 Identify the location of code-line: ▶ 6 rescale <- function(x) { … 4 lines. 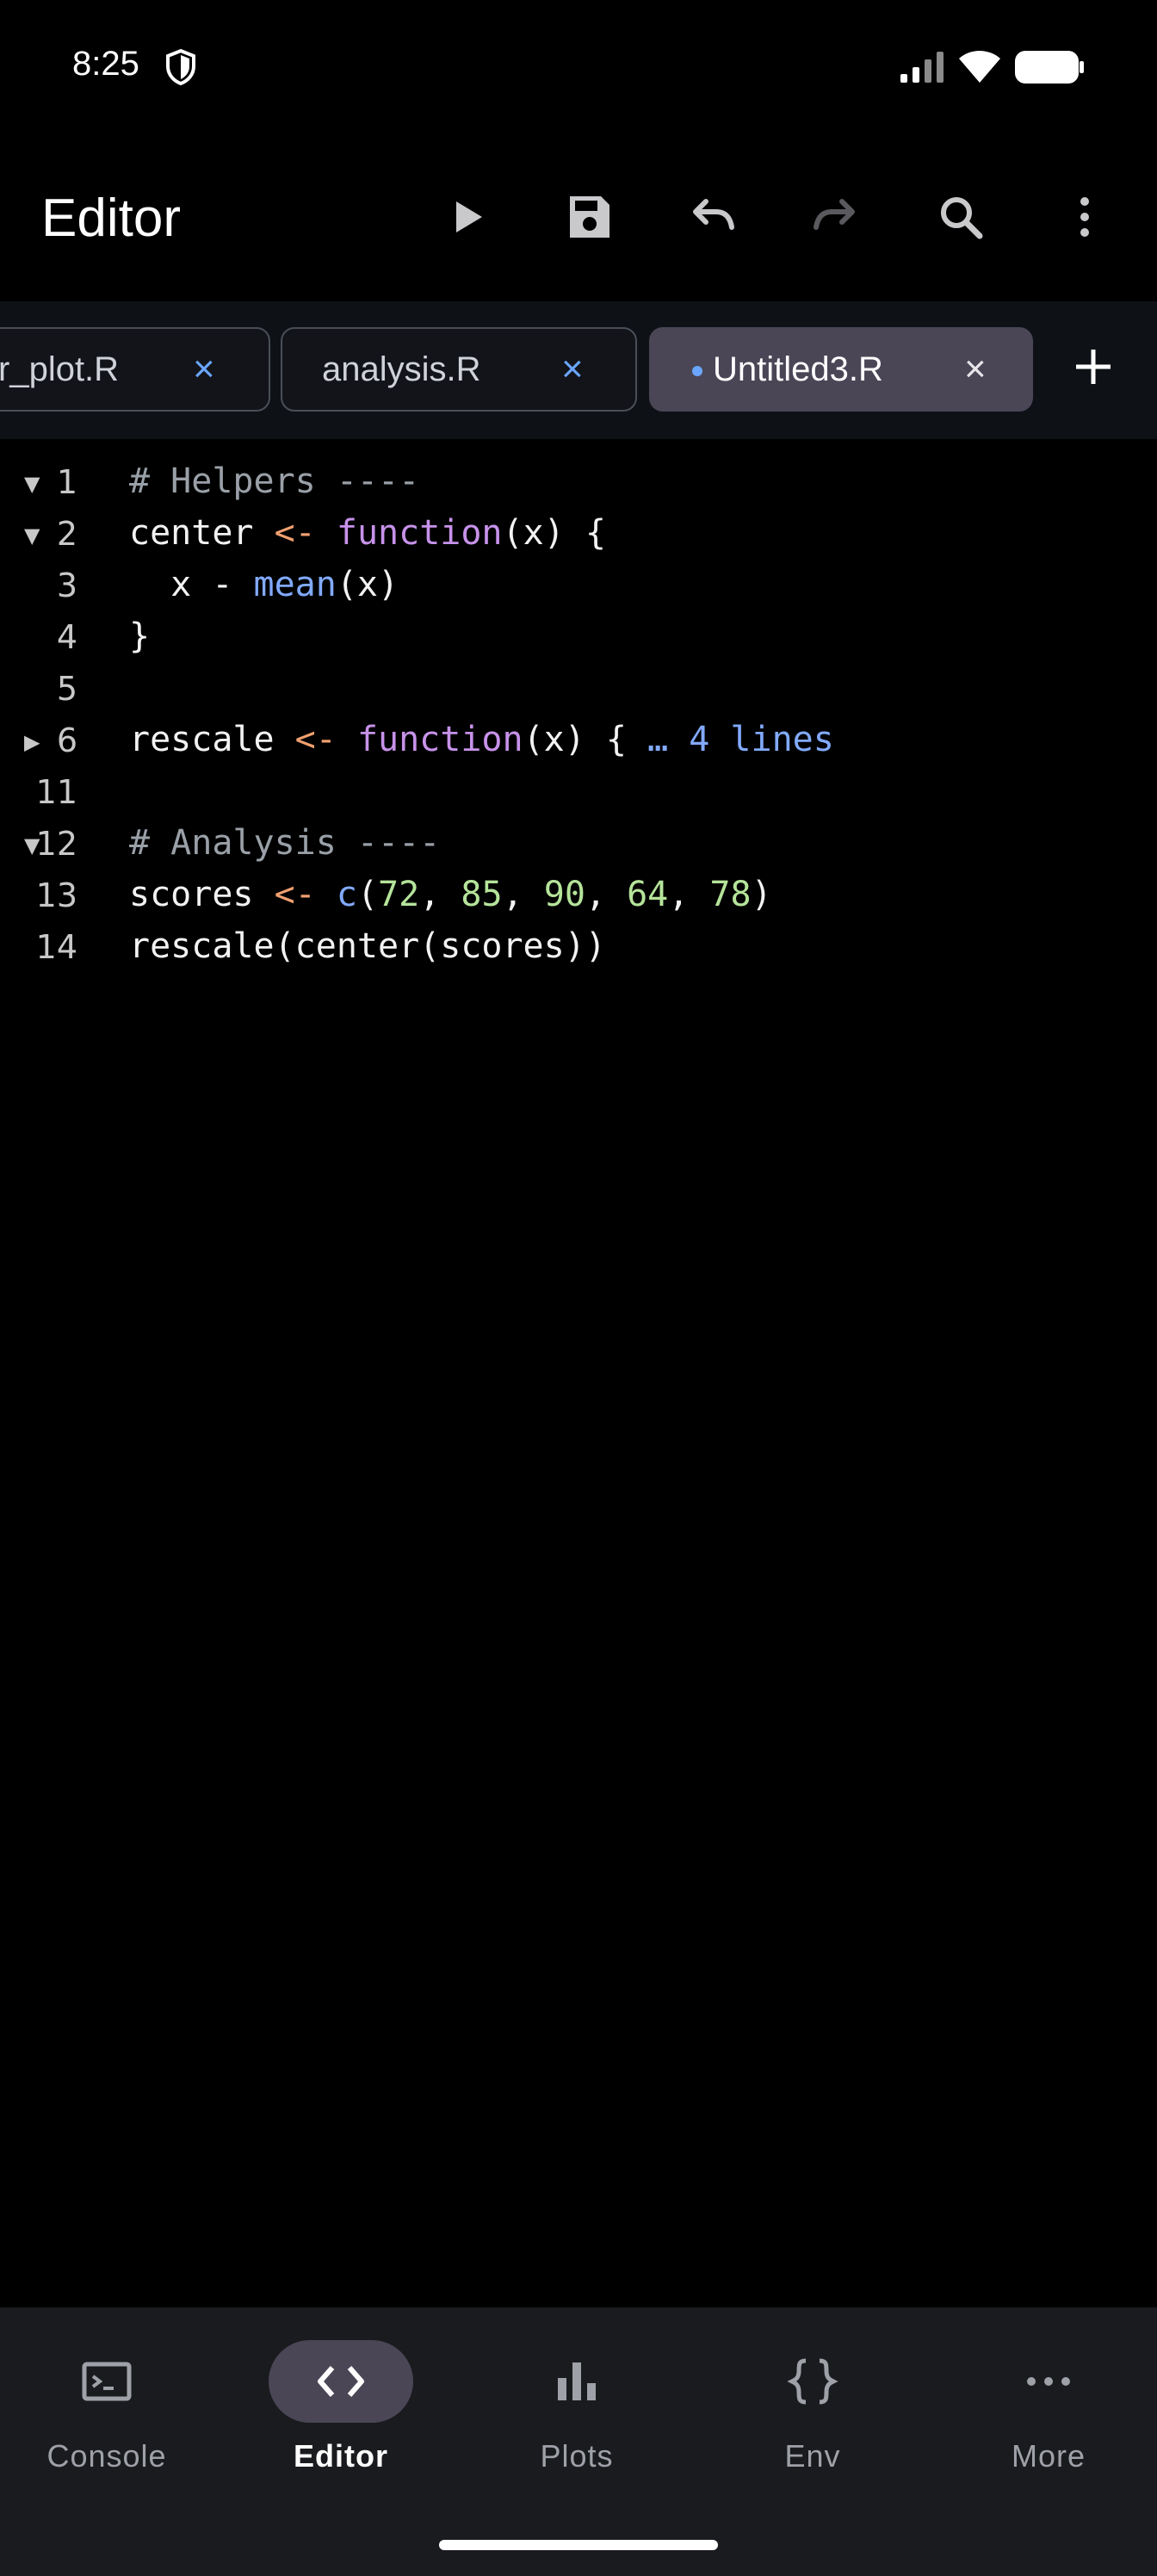
(579, 740).